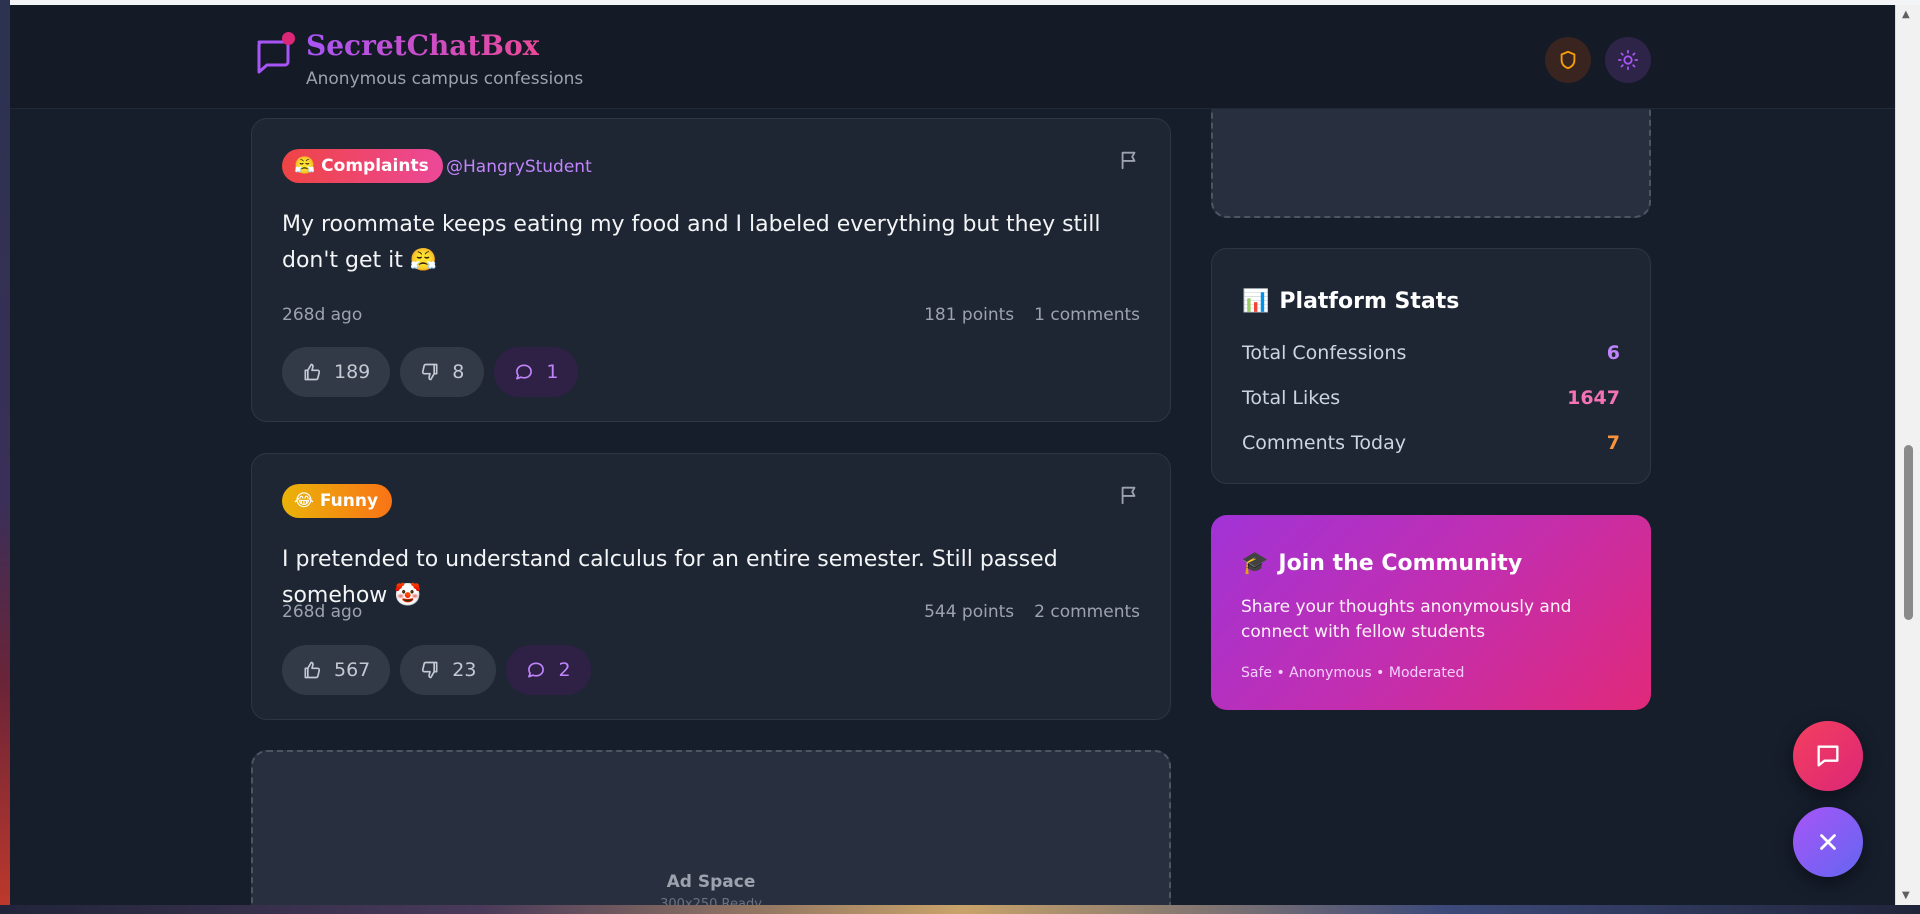 The image size is (1920, 914). What do you see at coordinates (536, 372) in the screenshot?
I see `comment-button: 1` at bounding box center [536, 372].